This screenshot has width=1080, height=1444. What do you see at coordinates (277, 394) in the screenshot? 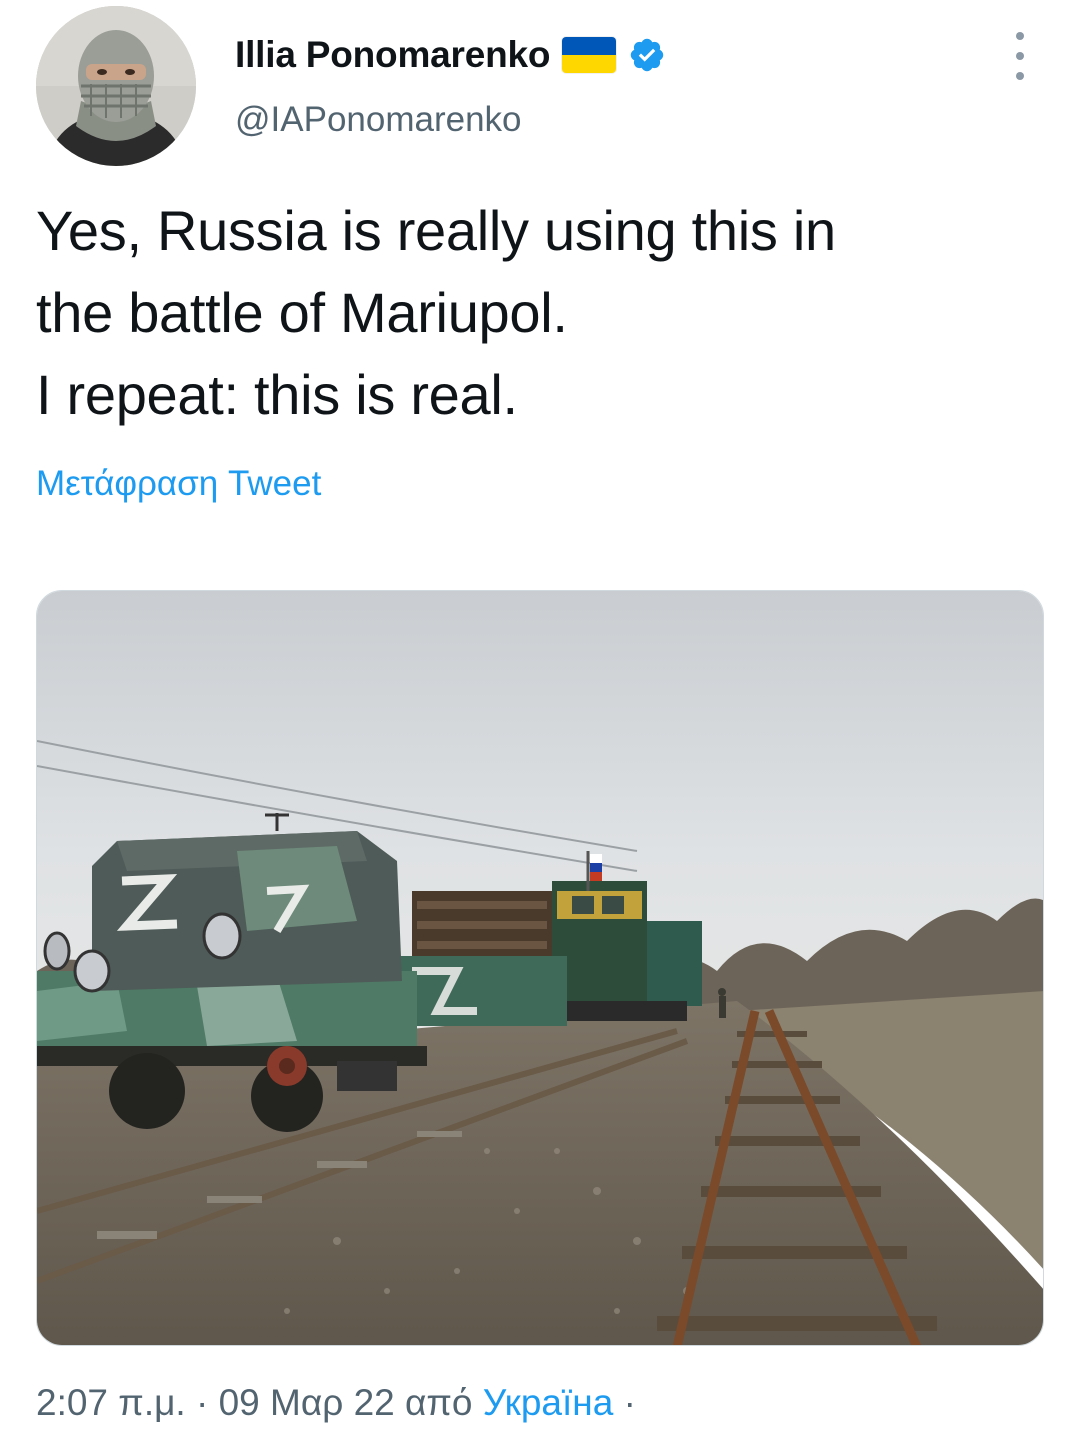
I see `tweet-text-line: I repeat: this is real.` at bounding box center [277, 394].